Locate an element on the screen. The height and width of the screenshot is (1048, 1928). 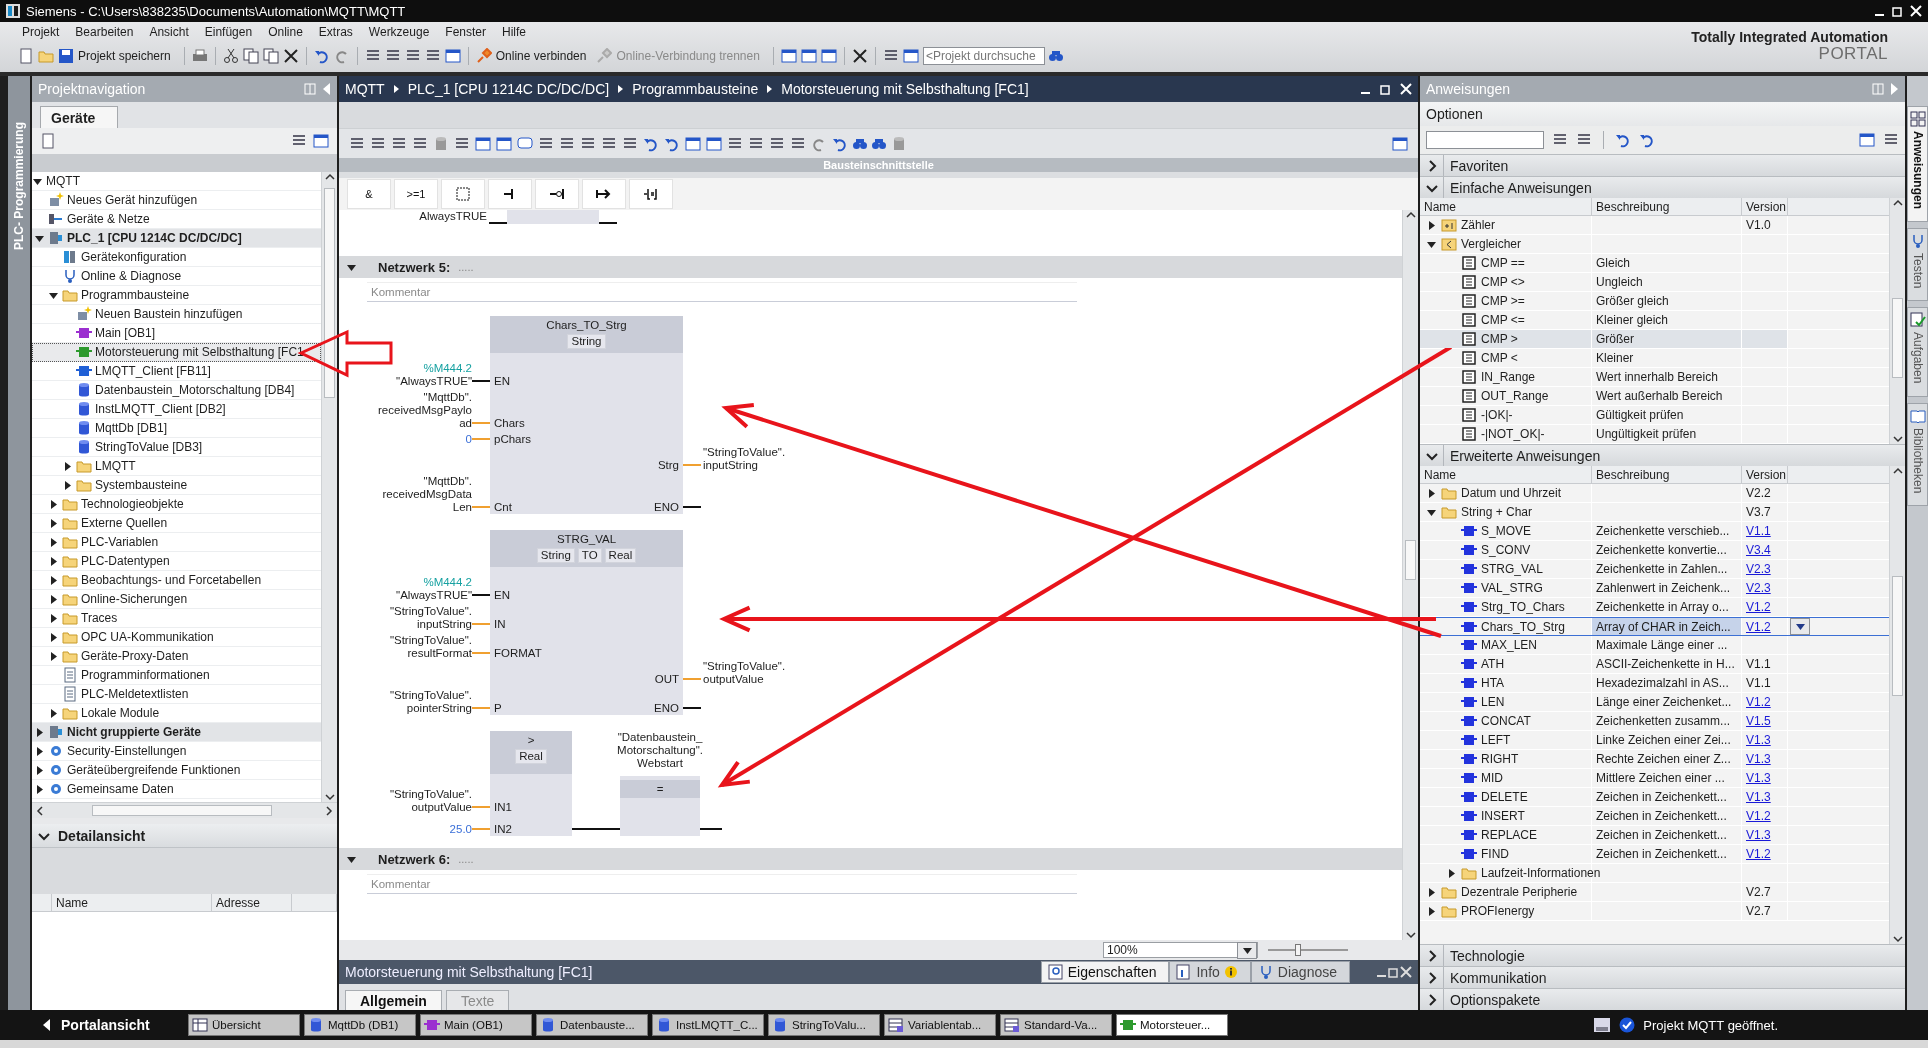
instruction-row: ATH ASCII-Zeichenkette in H... V1.1 is located at coordinates (1654, 664).